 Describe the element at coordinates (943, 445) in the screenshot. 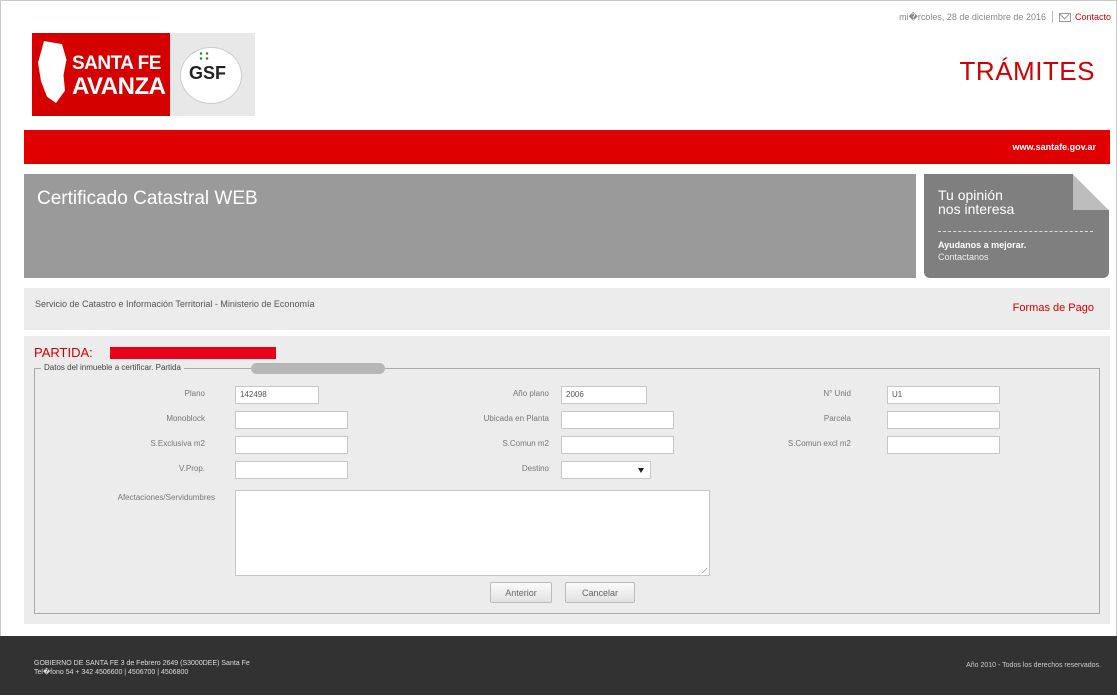

I see `s-comun-excl-input` at that location.